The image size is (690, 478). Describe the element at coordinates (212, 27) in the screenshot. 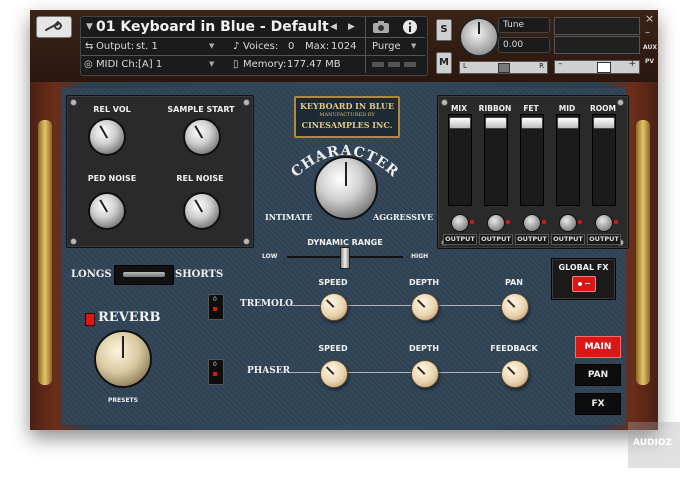

I see `instrument-name: 01 Keyboard in Blue - Default` at that location.